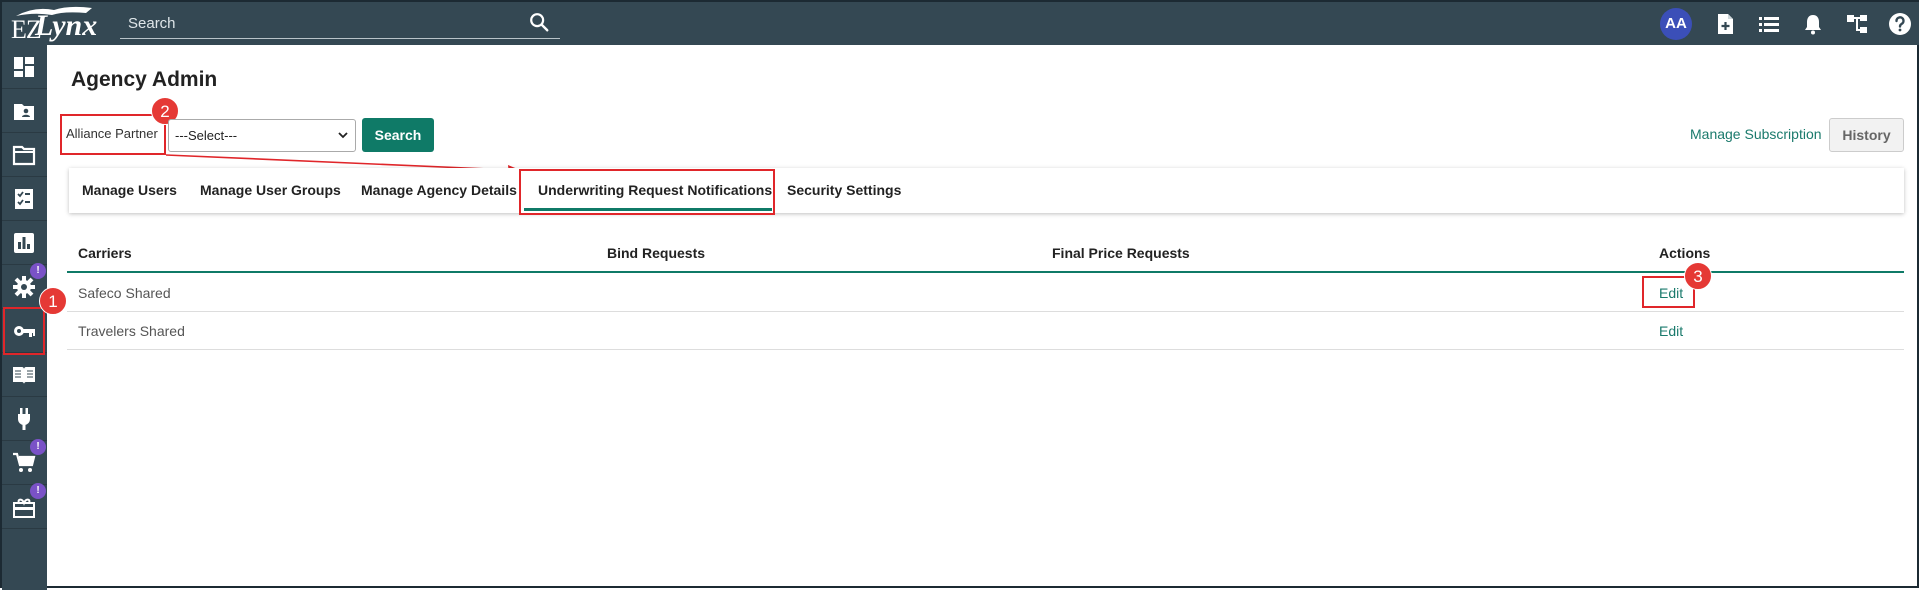  What do you see at coordinates (124, 293) in the screenshot?
I see `carrier-name: Safeco Shared` at bounding box center [124, 293].